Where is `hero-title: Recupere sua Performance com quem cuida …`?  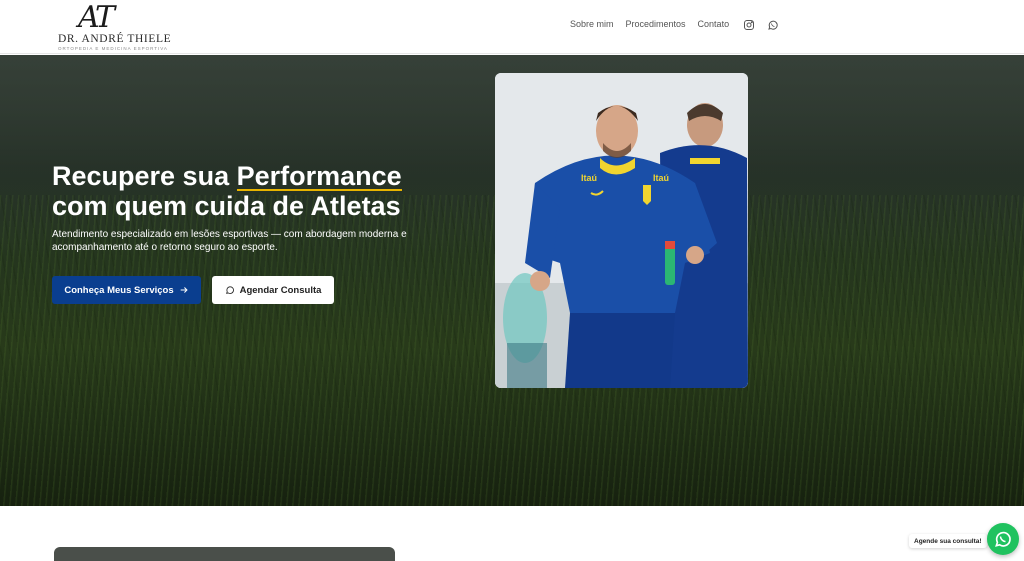
hero-title: Recupere sua Performance com quem cuida … is located at coordinates (227, 191).